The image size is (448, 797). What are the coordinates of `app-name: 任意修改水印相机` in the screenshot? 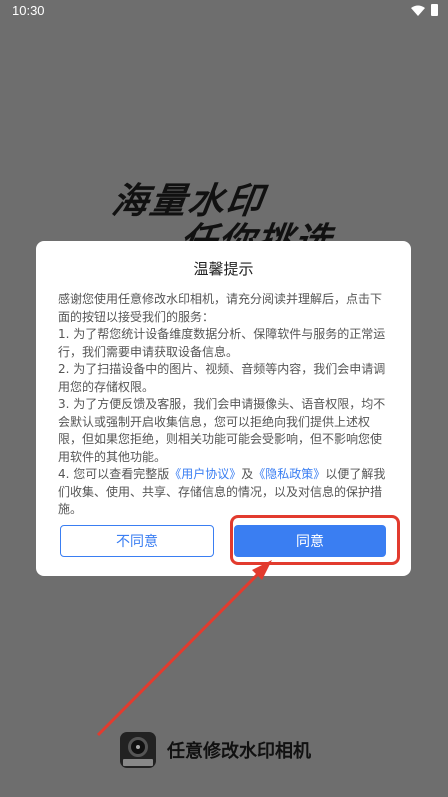 It's located at (239, 751).